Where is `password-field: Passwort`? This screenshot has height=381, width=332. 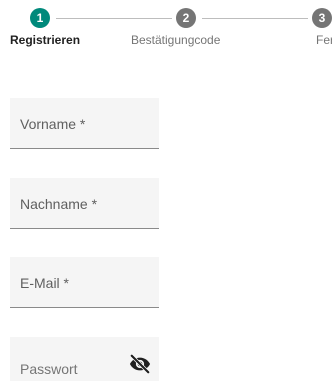 password-field: Passwort is located at coordinates (84, 359).